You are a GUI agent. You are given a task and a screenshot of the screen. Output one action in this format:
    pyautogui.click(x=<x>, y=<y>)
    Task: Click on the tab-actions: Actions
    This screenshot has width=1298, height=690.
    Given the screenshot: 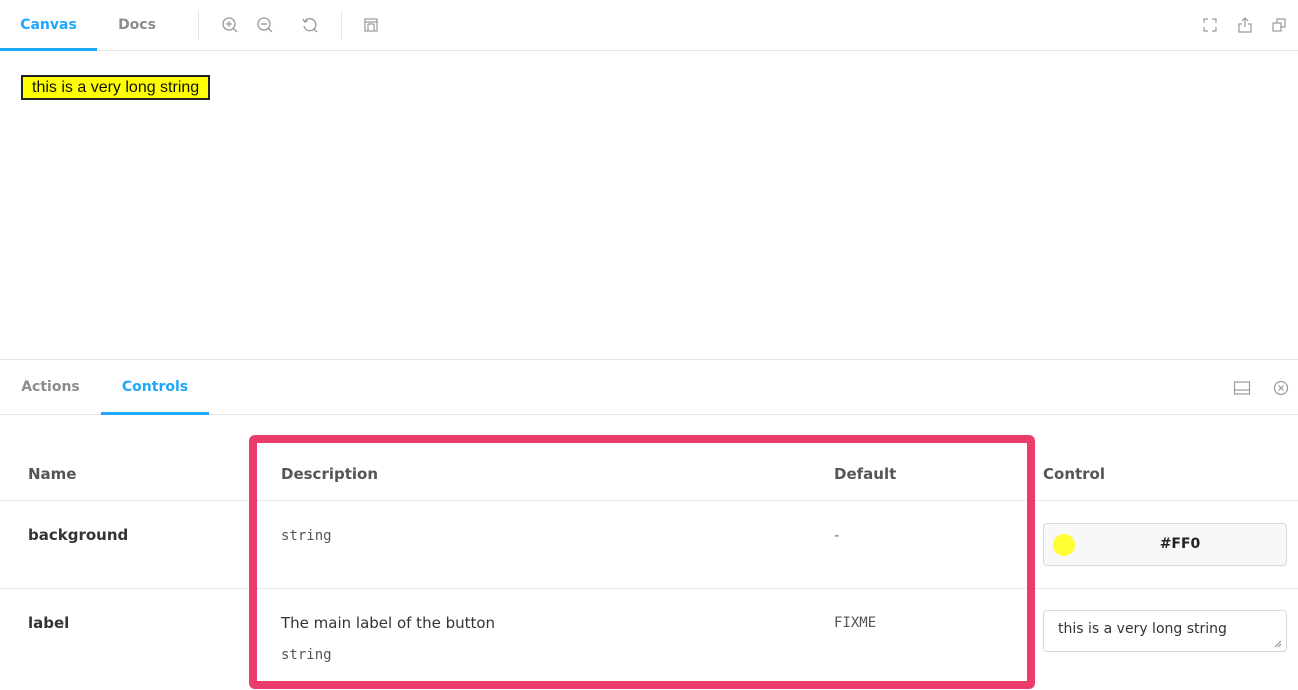 What is the action you would take?
    pyautogui.click(x=50, y=387)
    